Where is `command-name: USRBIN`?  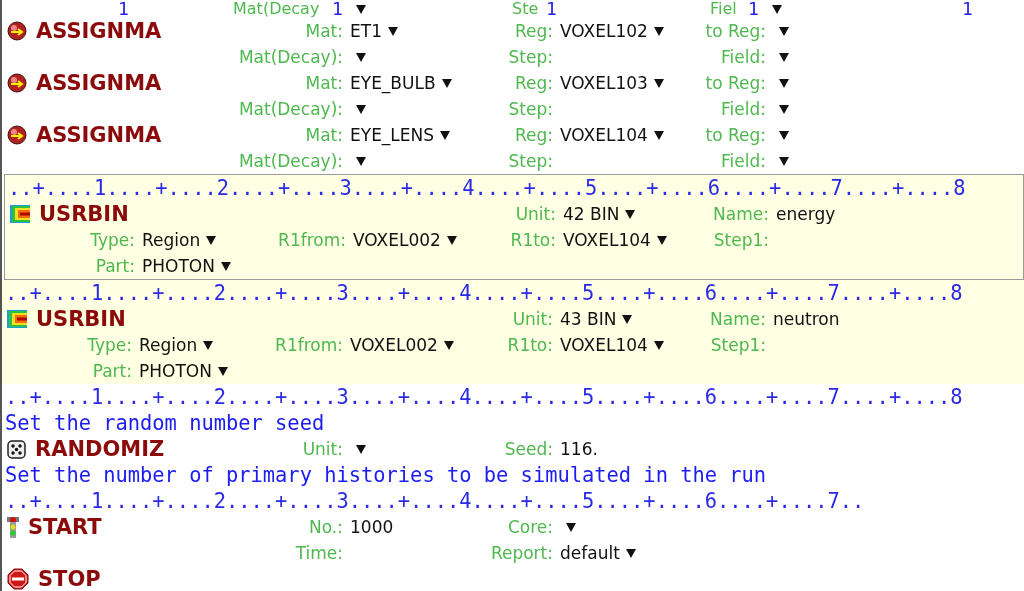
command-name: USRBIN is located at coordinates (81, 319).